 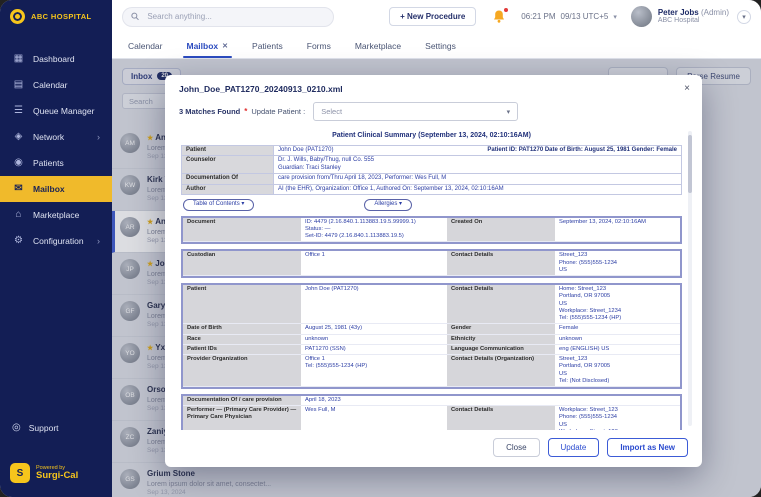 What do you see at coordinates (538, 16) in the screenshot?
I see `current-time: 06:21 PM` at bounding box center [538, 16].